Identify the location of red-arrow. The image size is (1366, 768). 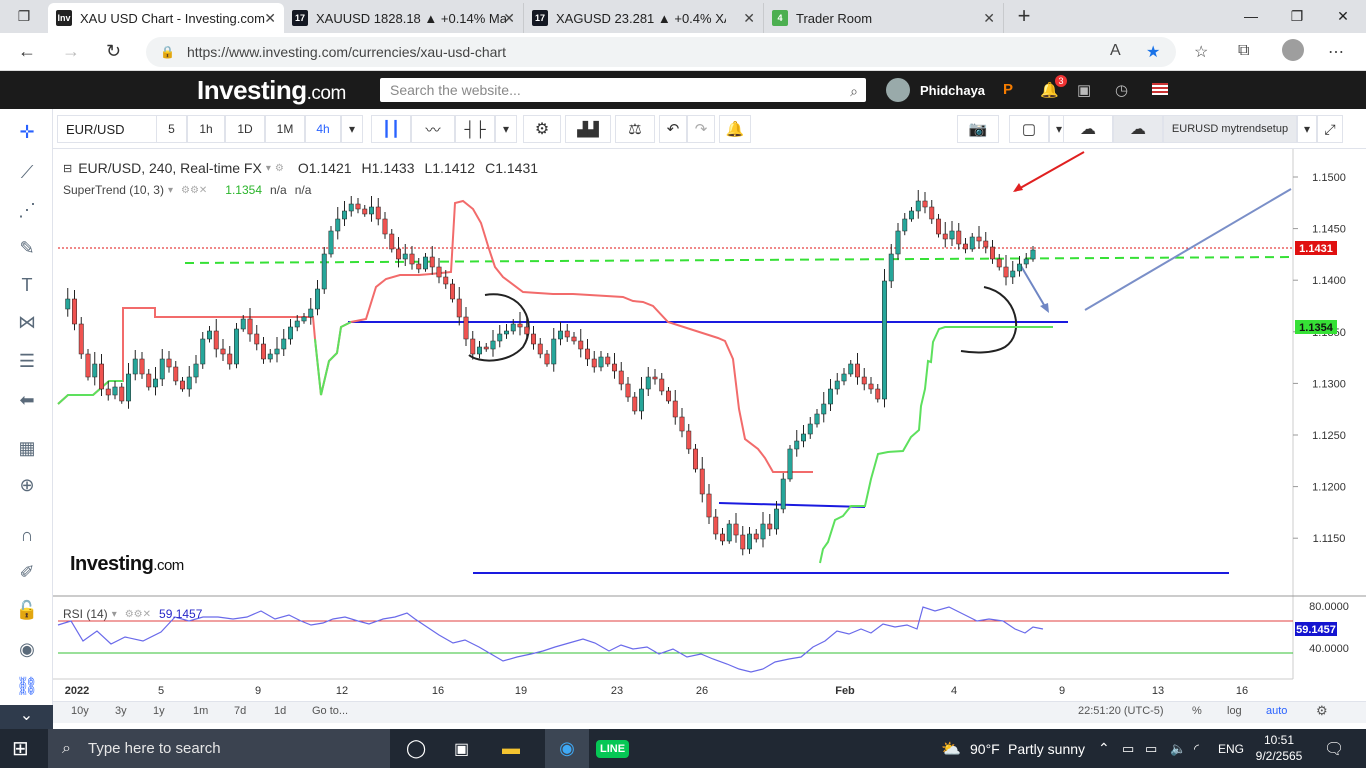
(1049, 171).